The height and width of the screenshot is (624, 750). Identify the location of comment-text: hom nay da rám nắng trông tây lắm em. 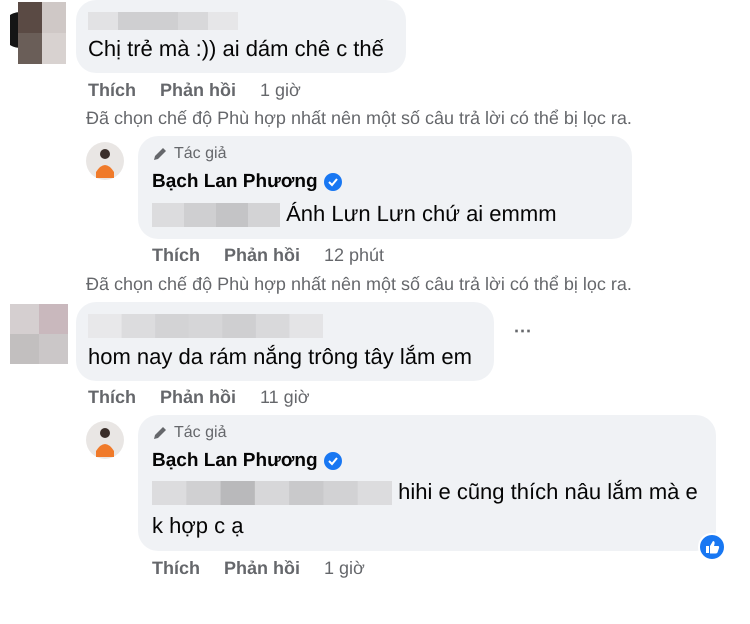
(280, 356).